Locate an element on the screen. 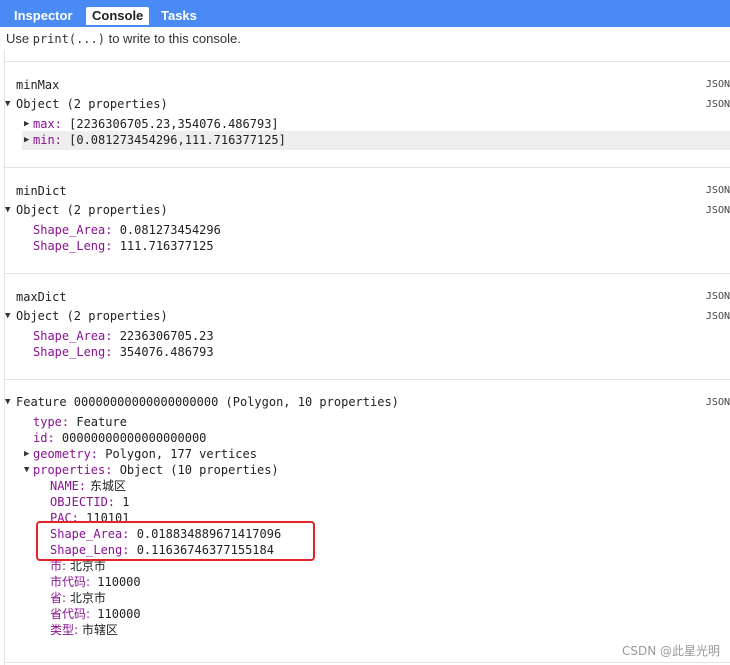 This screenshot has width=730, height=665. console-hint: Use print(...) to write to this console. is located at coordinates (123, 38).